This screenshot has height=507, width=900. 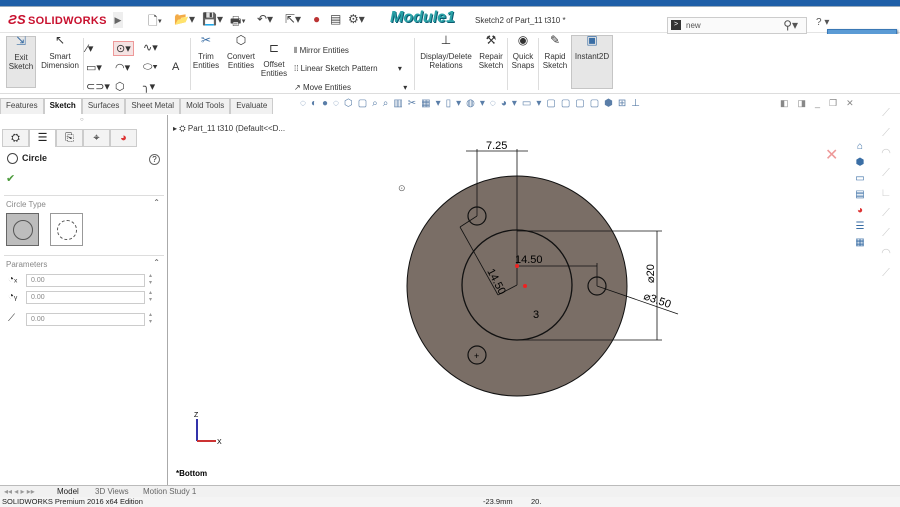 What do you see at coordinates (42, 138) in the screenshot?
I see `property-manager-tab-icon: ☰` at bounding box center [42, 138].